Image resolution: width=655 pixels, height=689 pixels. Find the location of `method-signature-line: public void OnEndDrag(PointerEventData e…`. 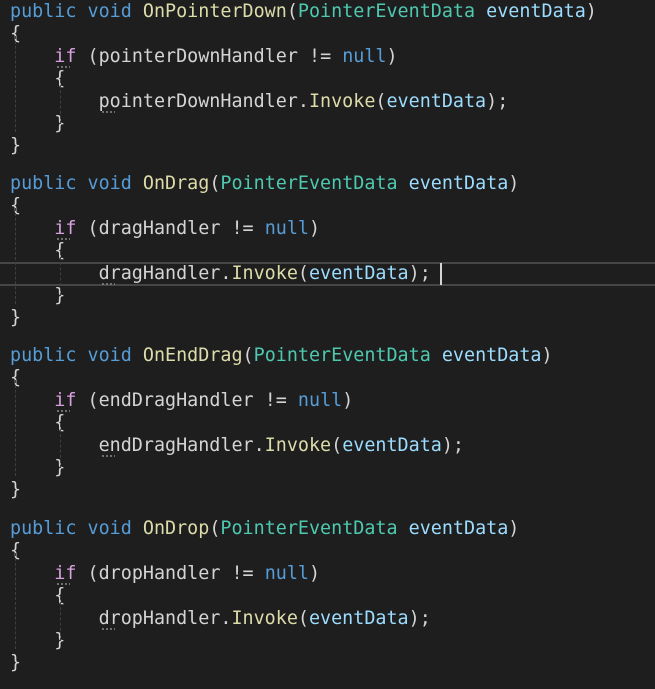

method-signature-line: public void OnEndDrag(PointerEventData e… is located at coordinates (281, 356).